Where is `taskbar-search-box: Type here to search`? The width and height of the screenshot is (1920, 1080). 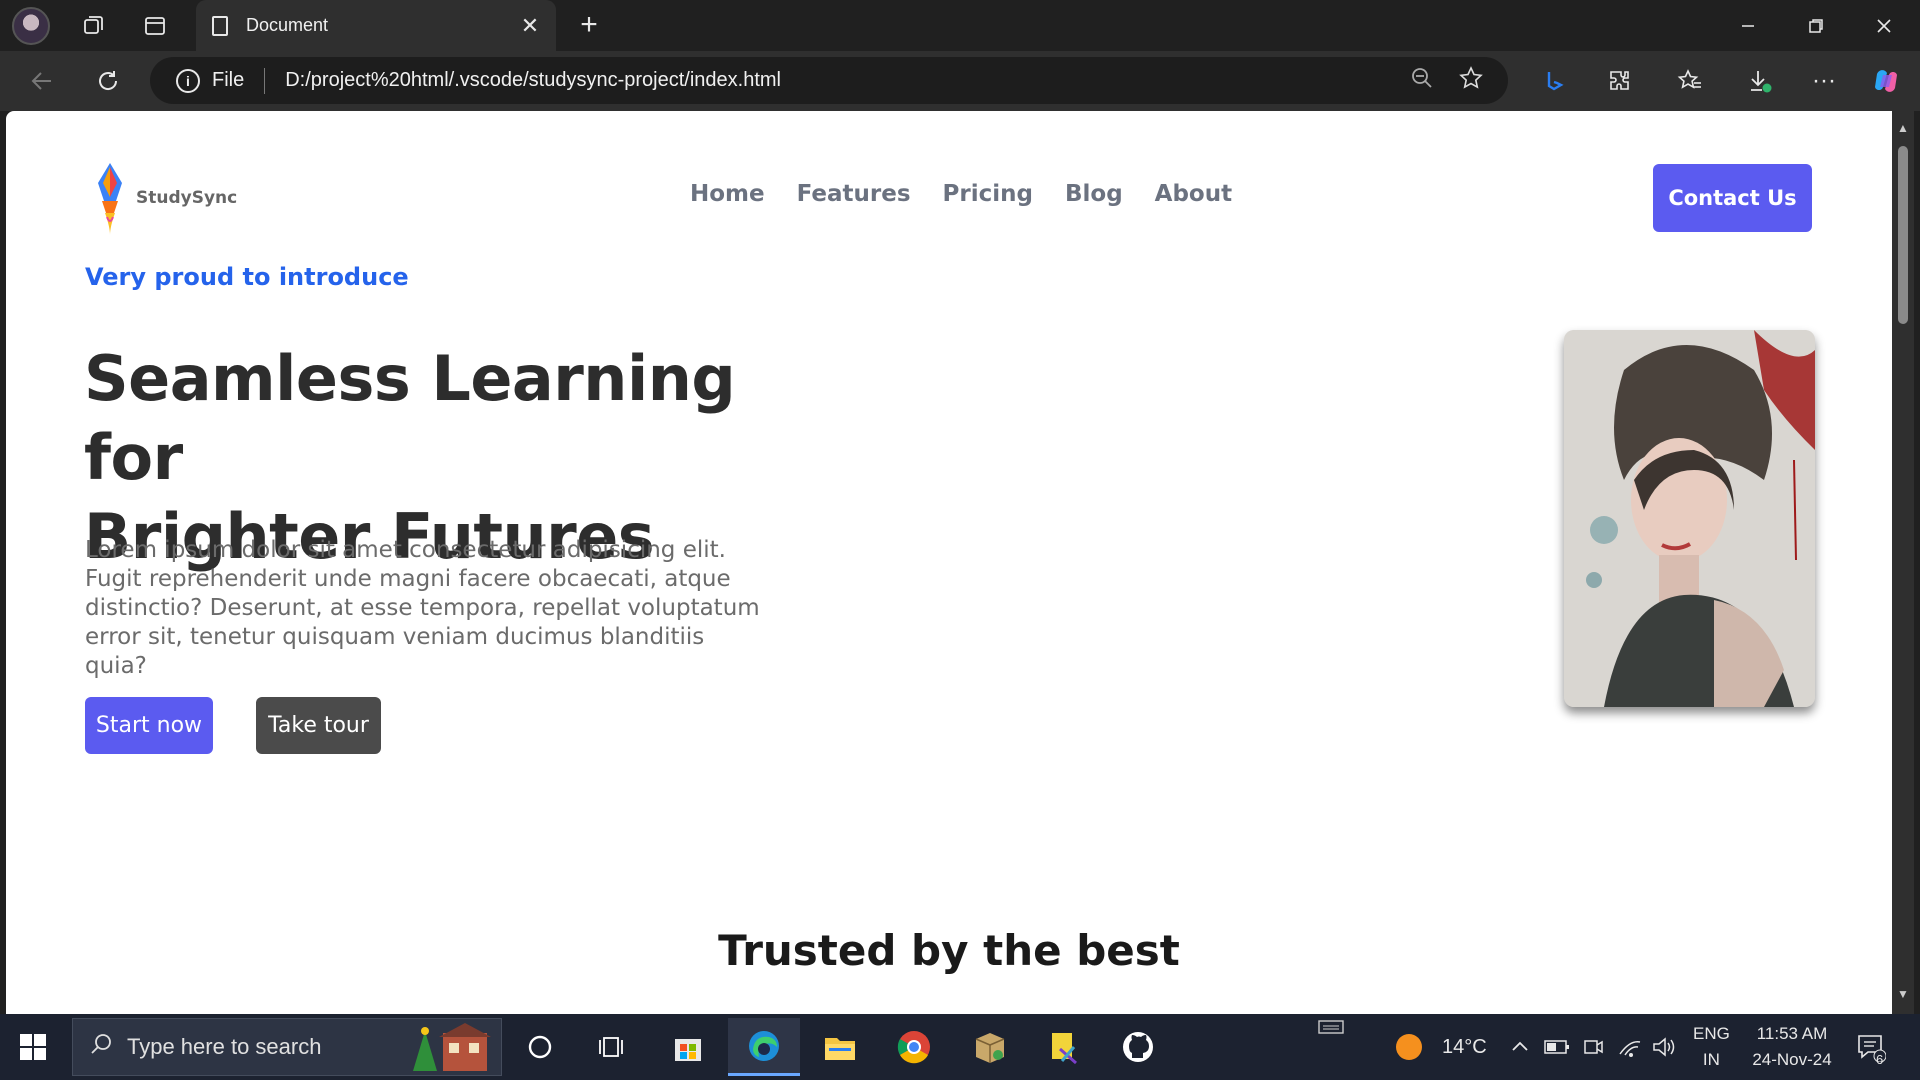
taskbar-search-box: Type here to search is located at coordinates (287, 1047).